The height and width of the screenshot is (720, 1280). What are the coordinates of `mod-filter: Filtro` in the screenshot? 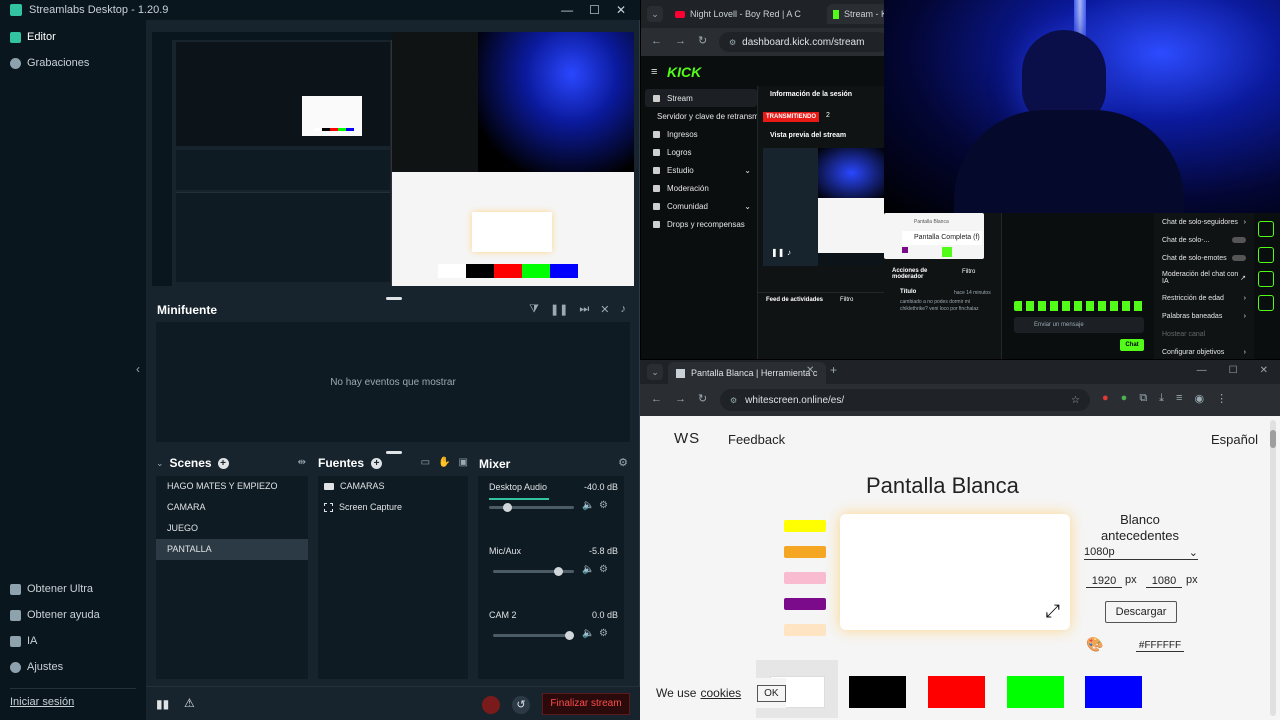 It's located at (968, 272).